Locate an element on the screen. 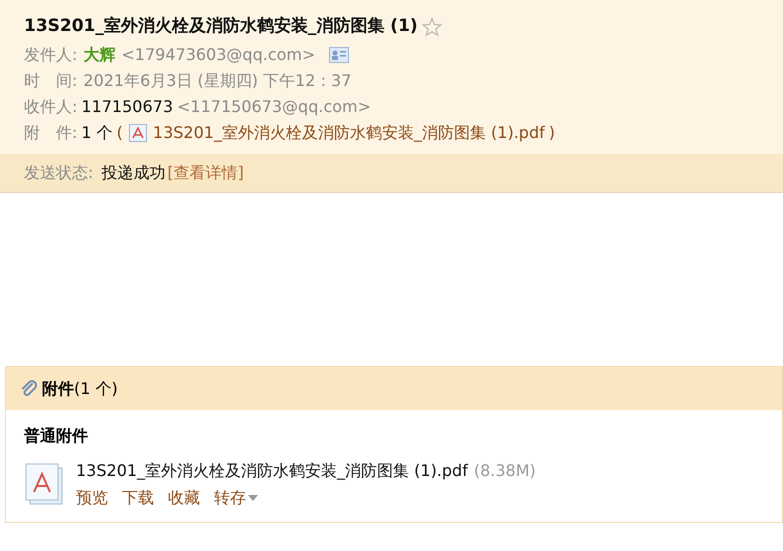 The image size is (783, 551). field-label: 时 间: is located at coordinates (51, 81).